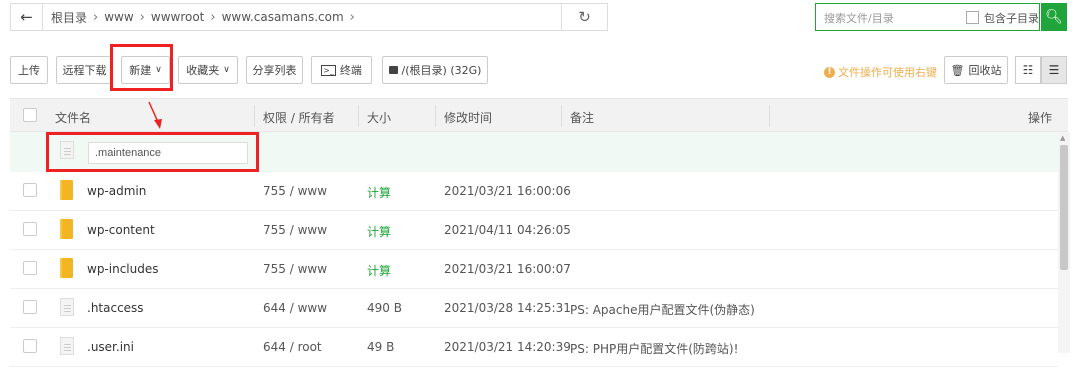  I want to click on table-header: 文件名 权限 / 所有者 大小 修改时间 备注 操作, so click(539, 115).